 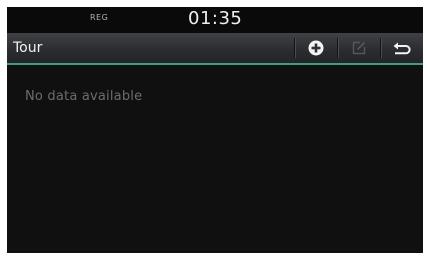 I want to click on empty-state-message: No data available, so click(x=84, y=96).